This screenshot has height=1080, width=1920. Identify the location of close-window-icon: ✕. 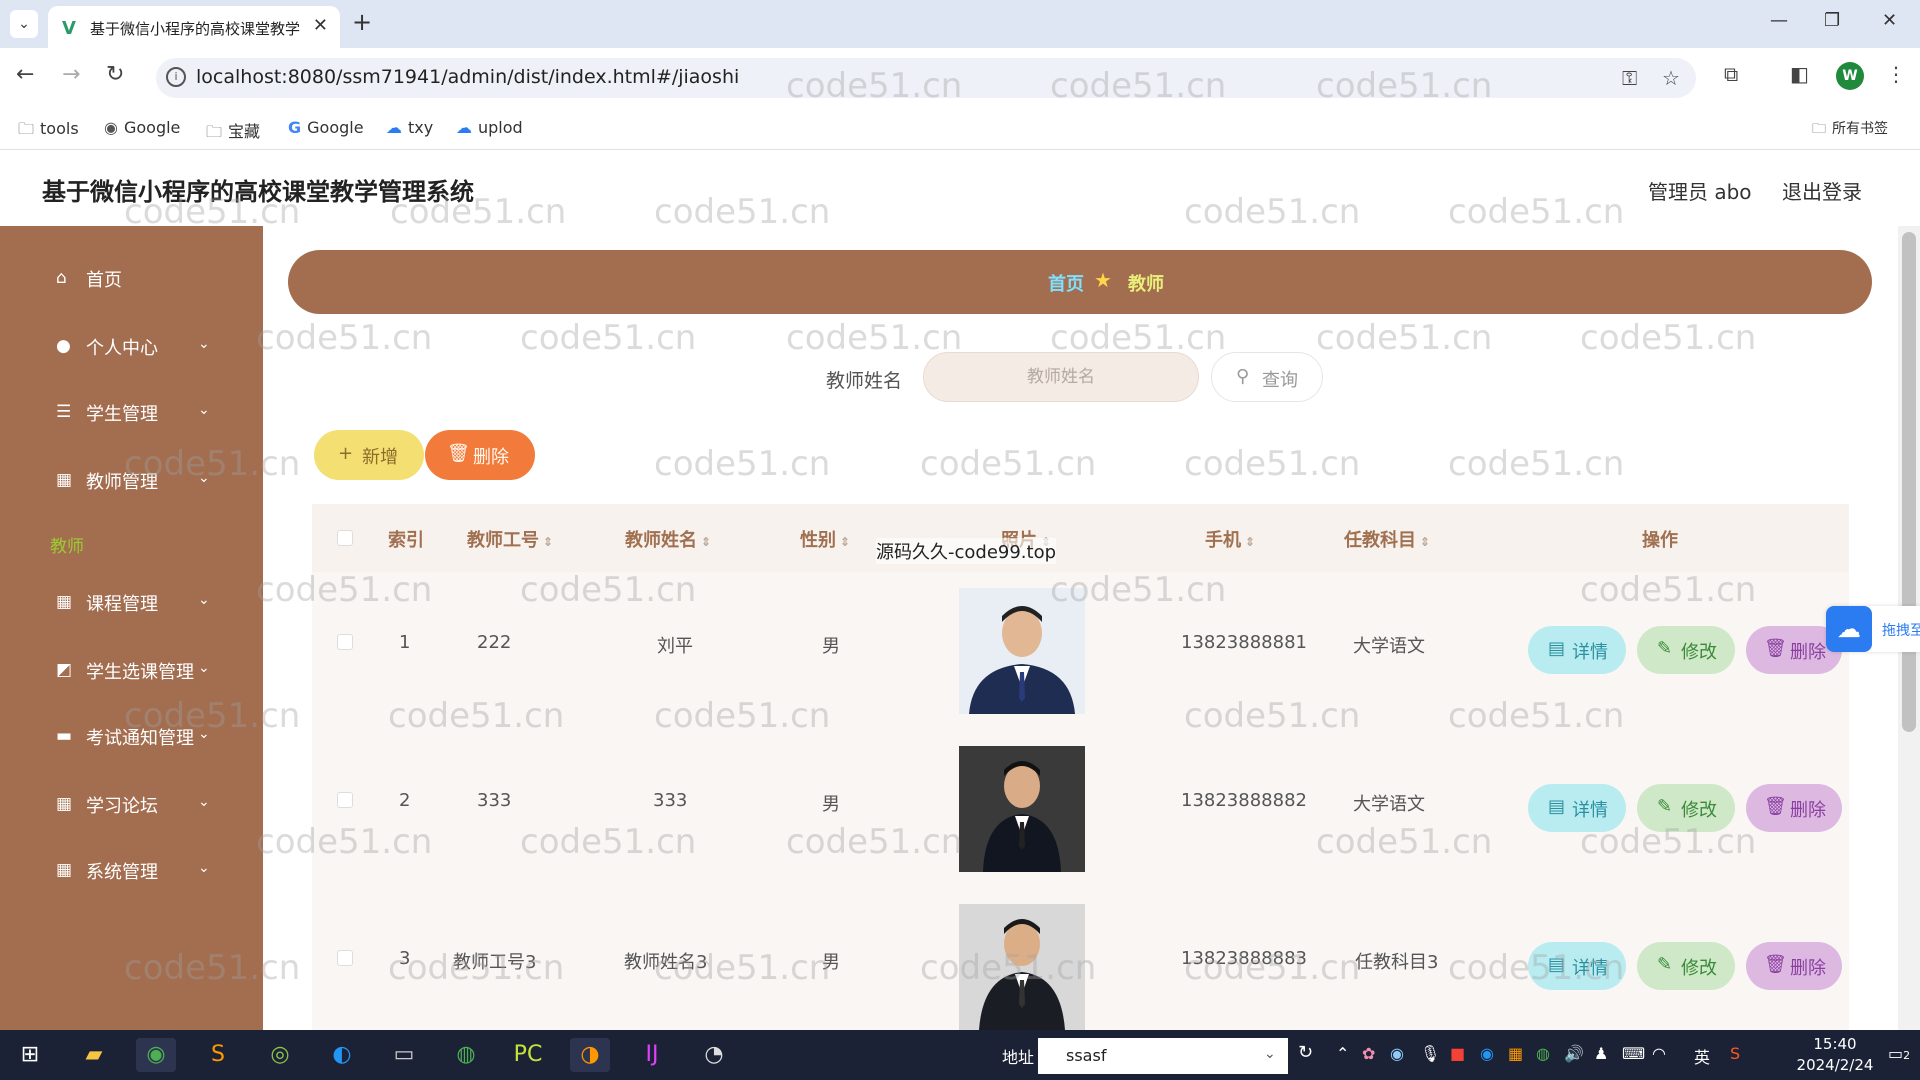
(1889, 20).